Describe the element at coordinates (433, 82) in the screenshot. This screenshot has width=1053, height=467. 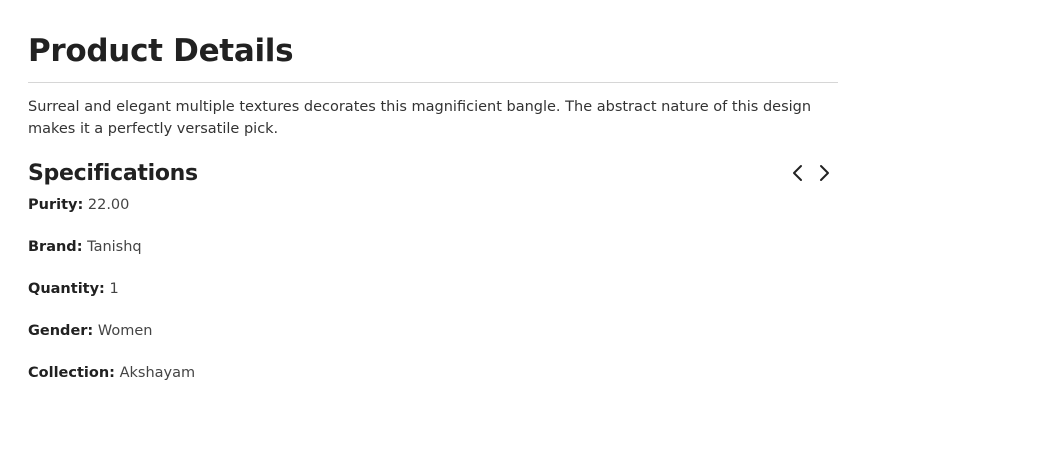
I see `title-divider` at that location.